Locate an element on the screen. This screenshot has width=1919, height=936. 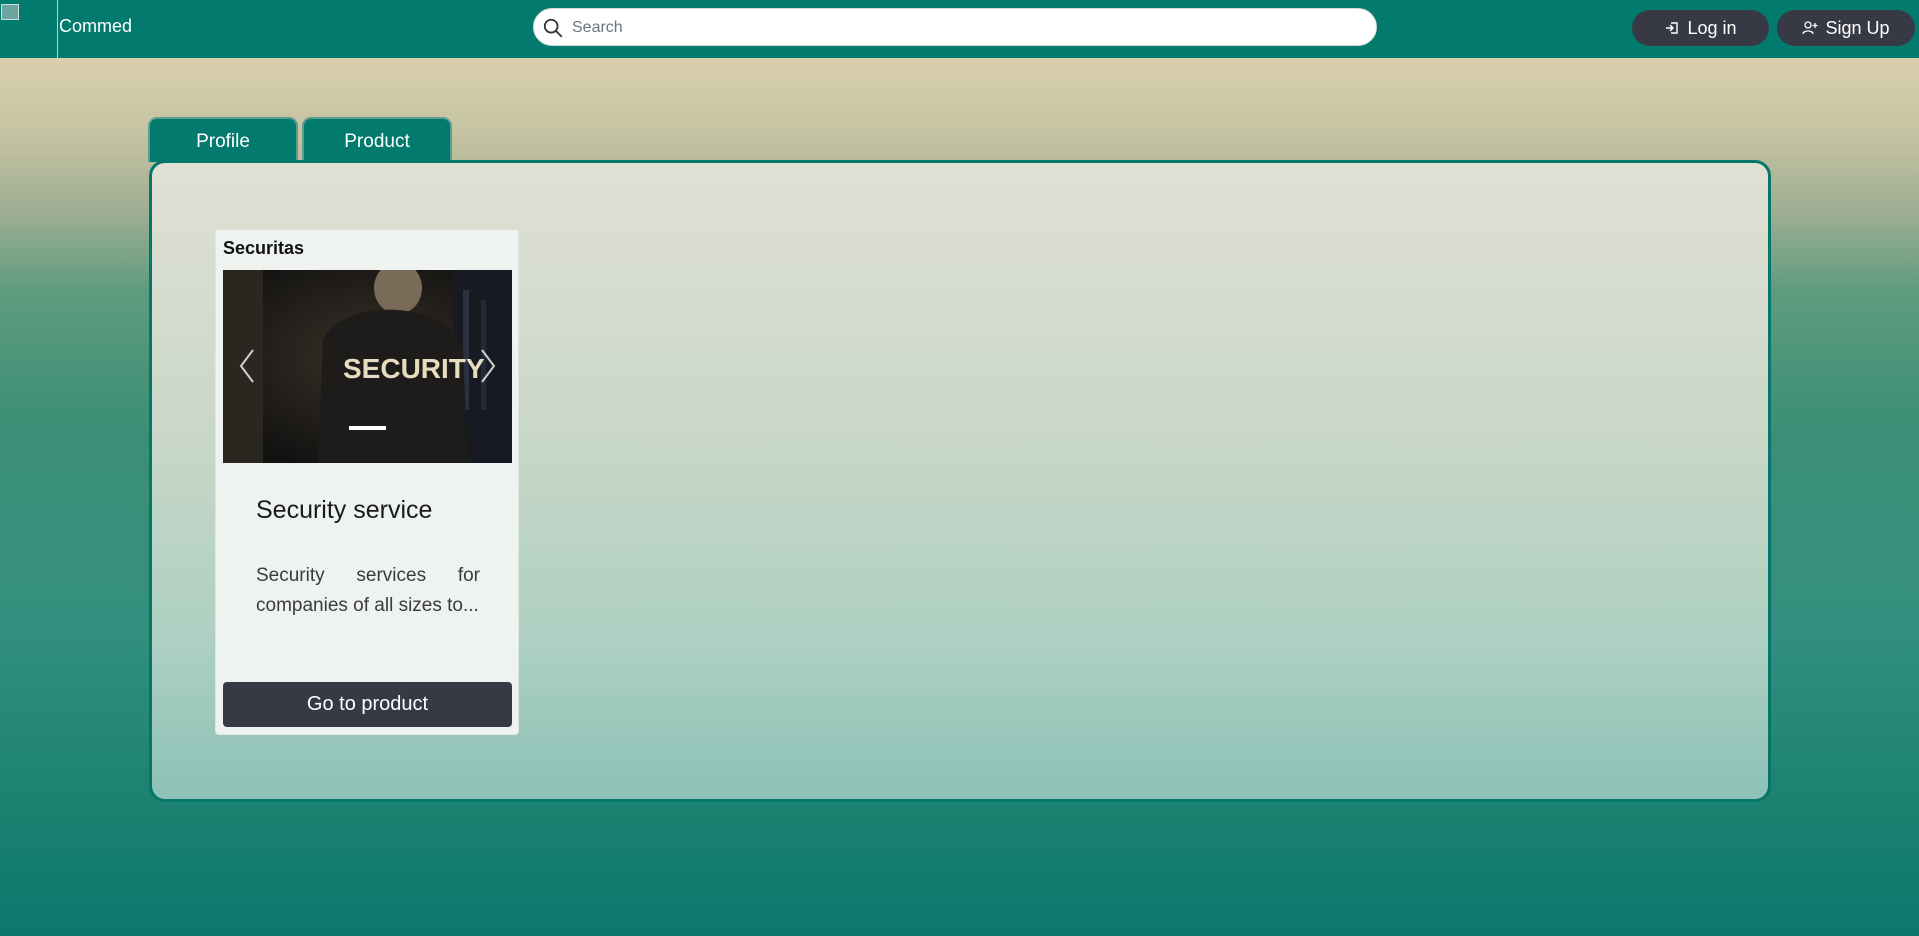
search-input is located at coordinates (967, 28).